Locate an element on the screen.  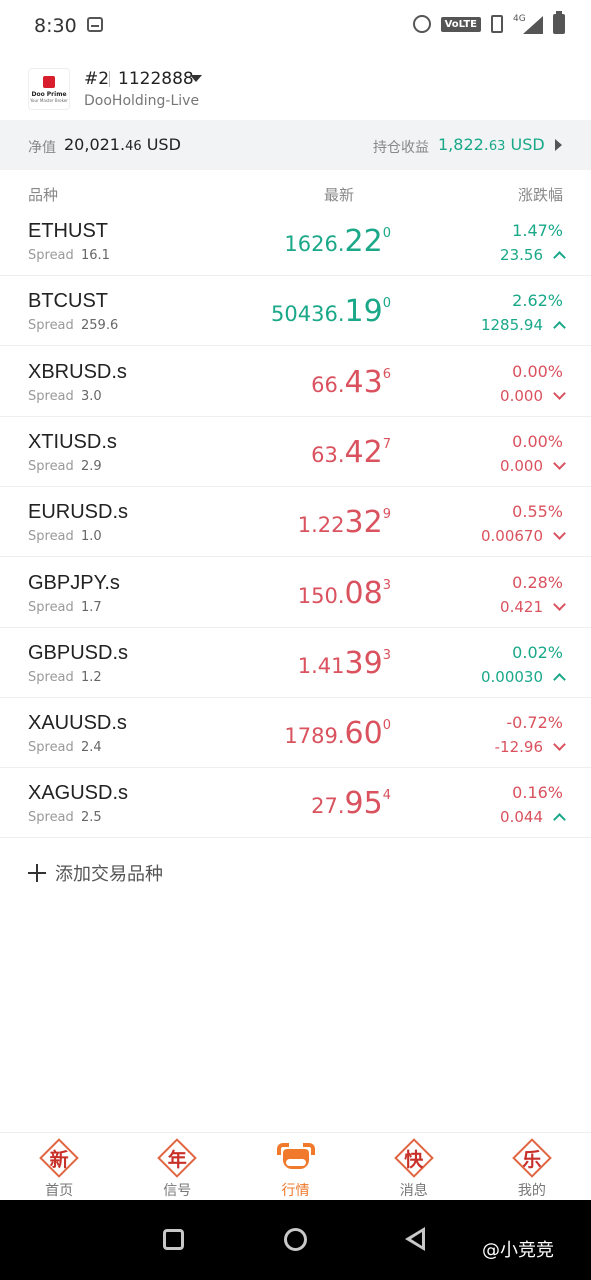
price-big: 19 is located at coordinates (363, 312).